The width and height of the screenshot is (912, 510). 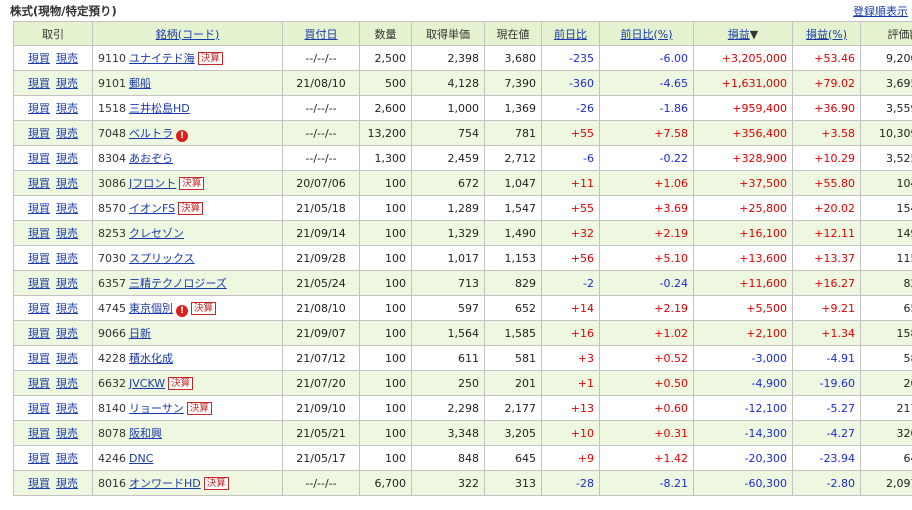 I want to click on change-cell: +10, so click(x=570, y=433).